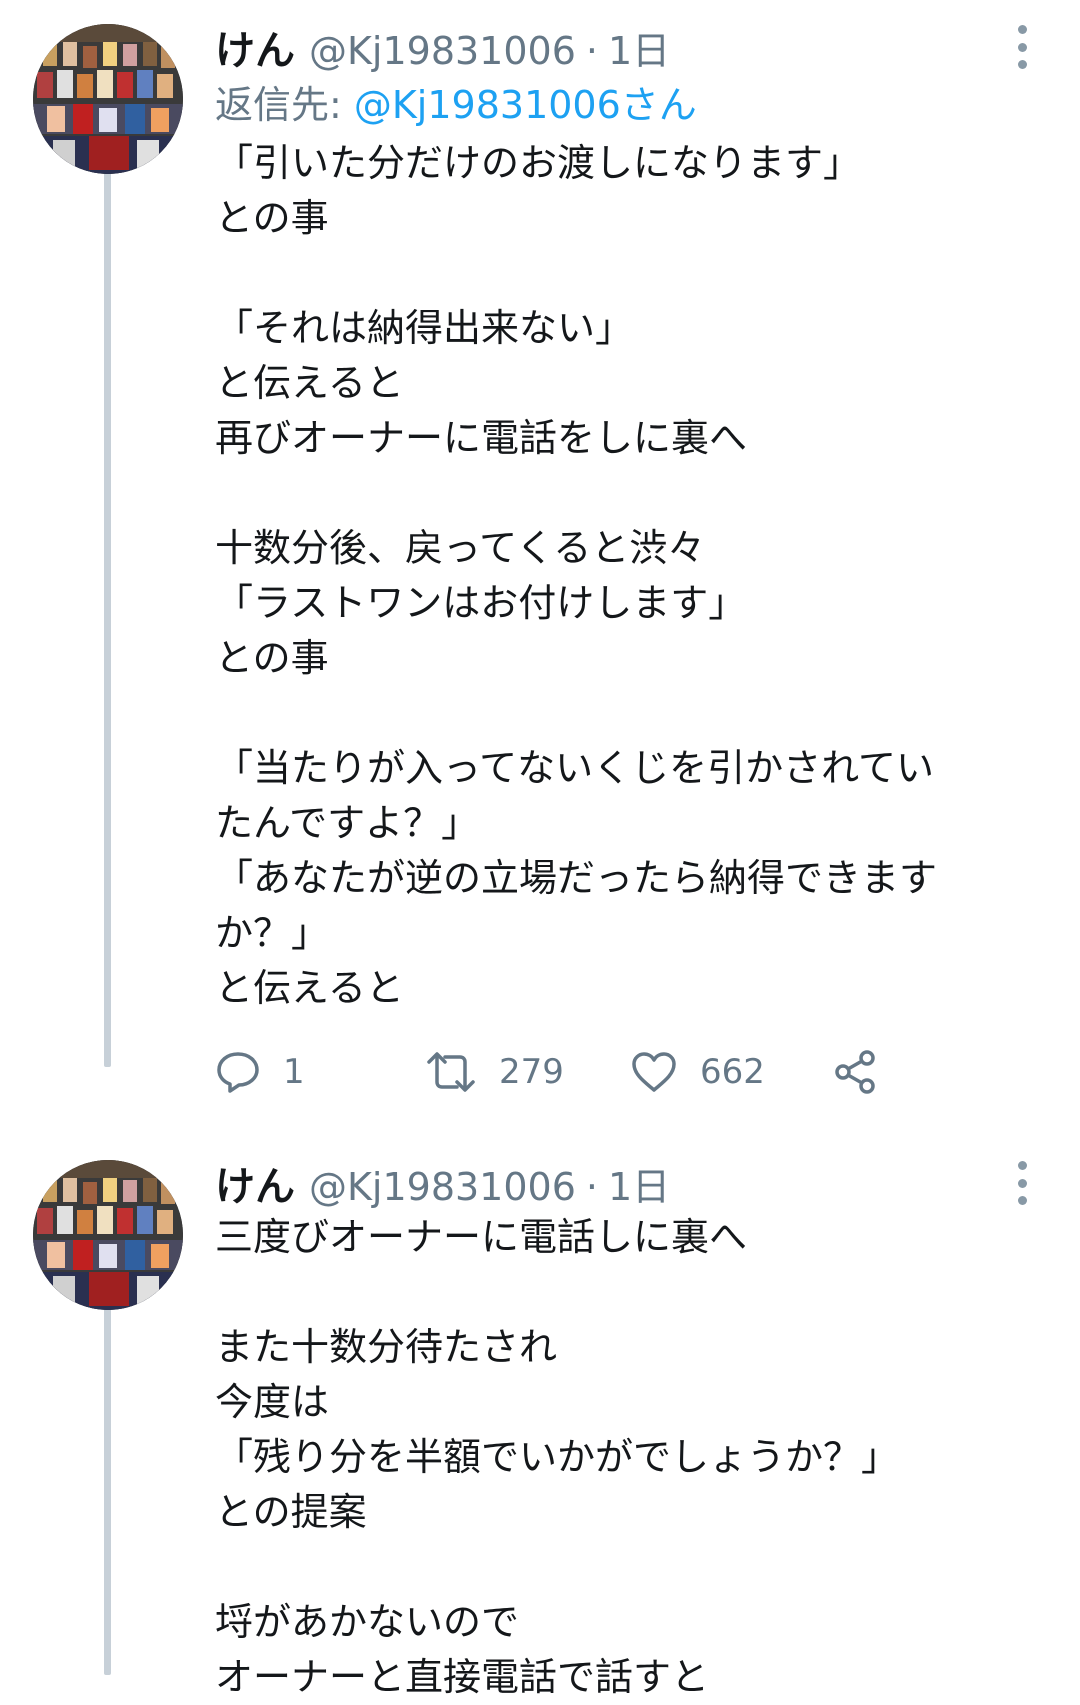  What do you see at coordinates (272, 1402) in the screenshot?
I see `tweet-line: 今度は` at bounding box center [272, 1402].